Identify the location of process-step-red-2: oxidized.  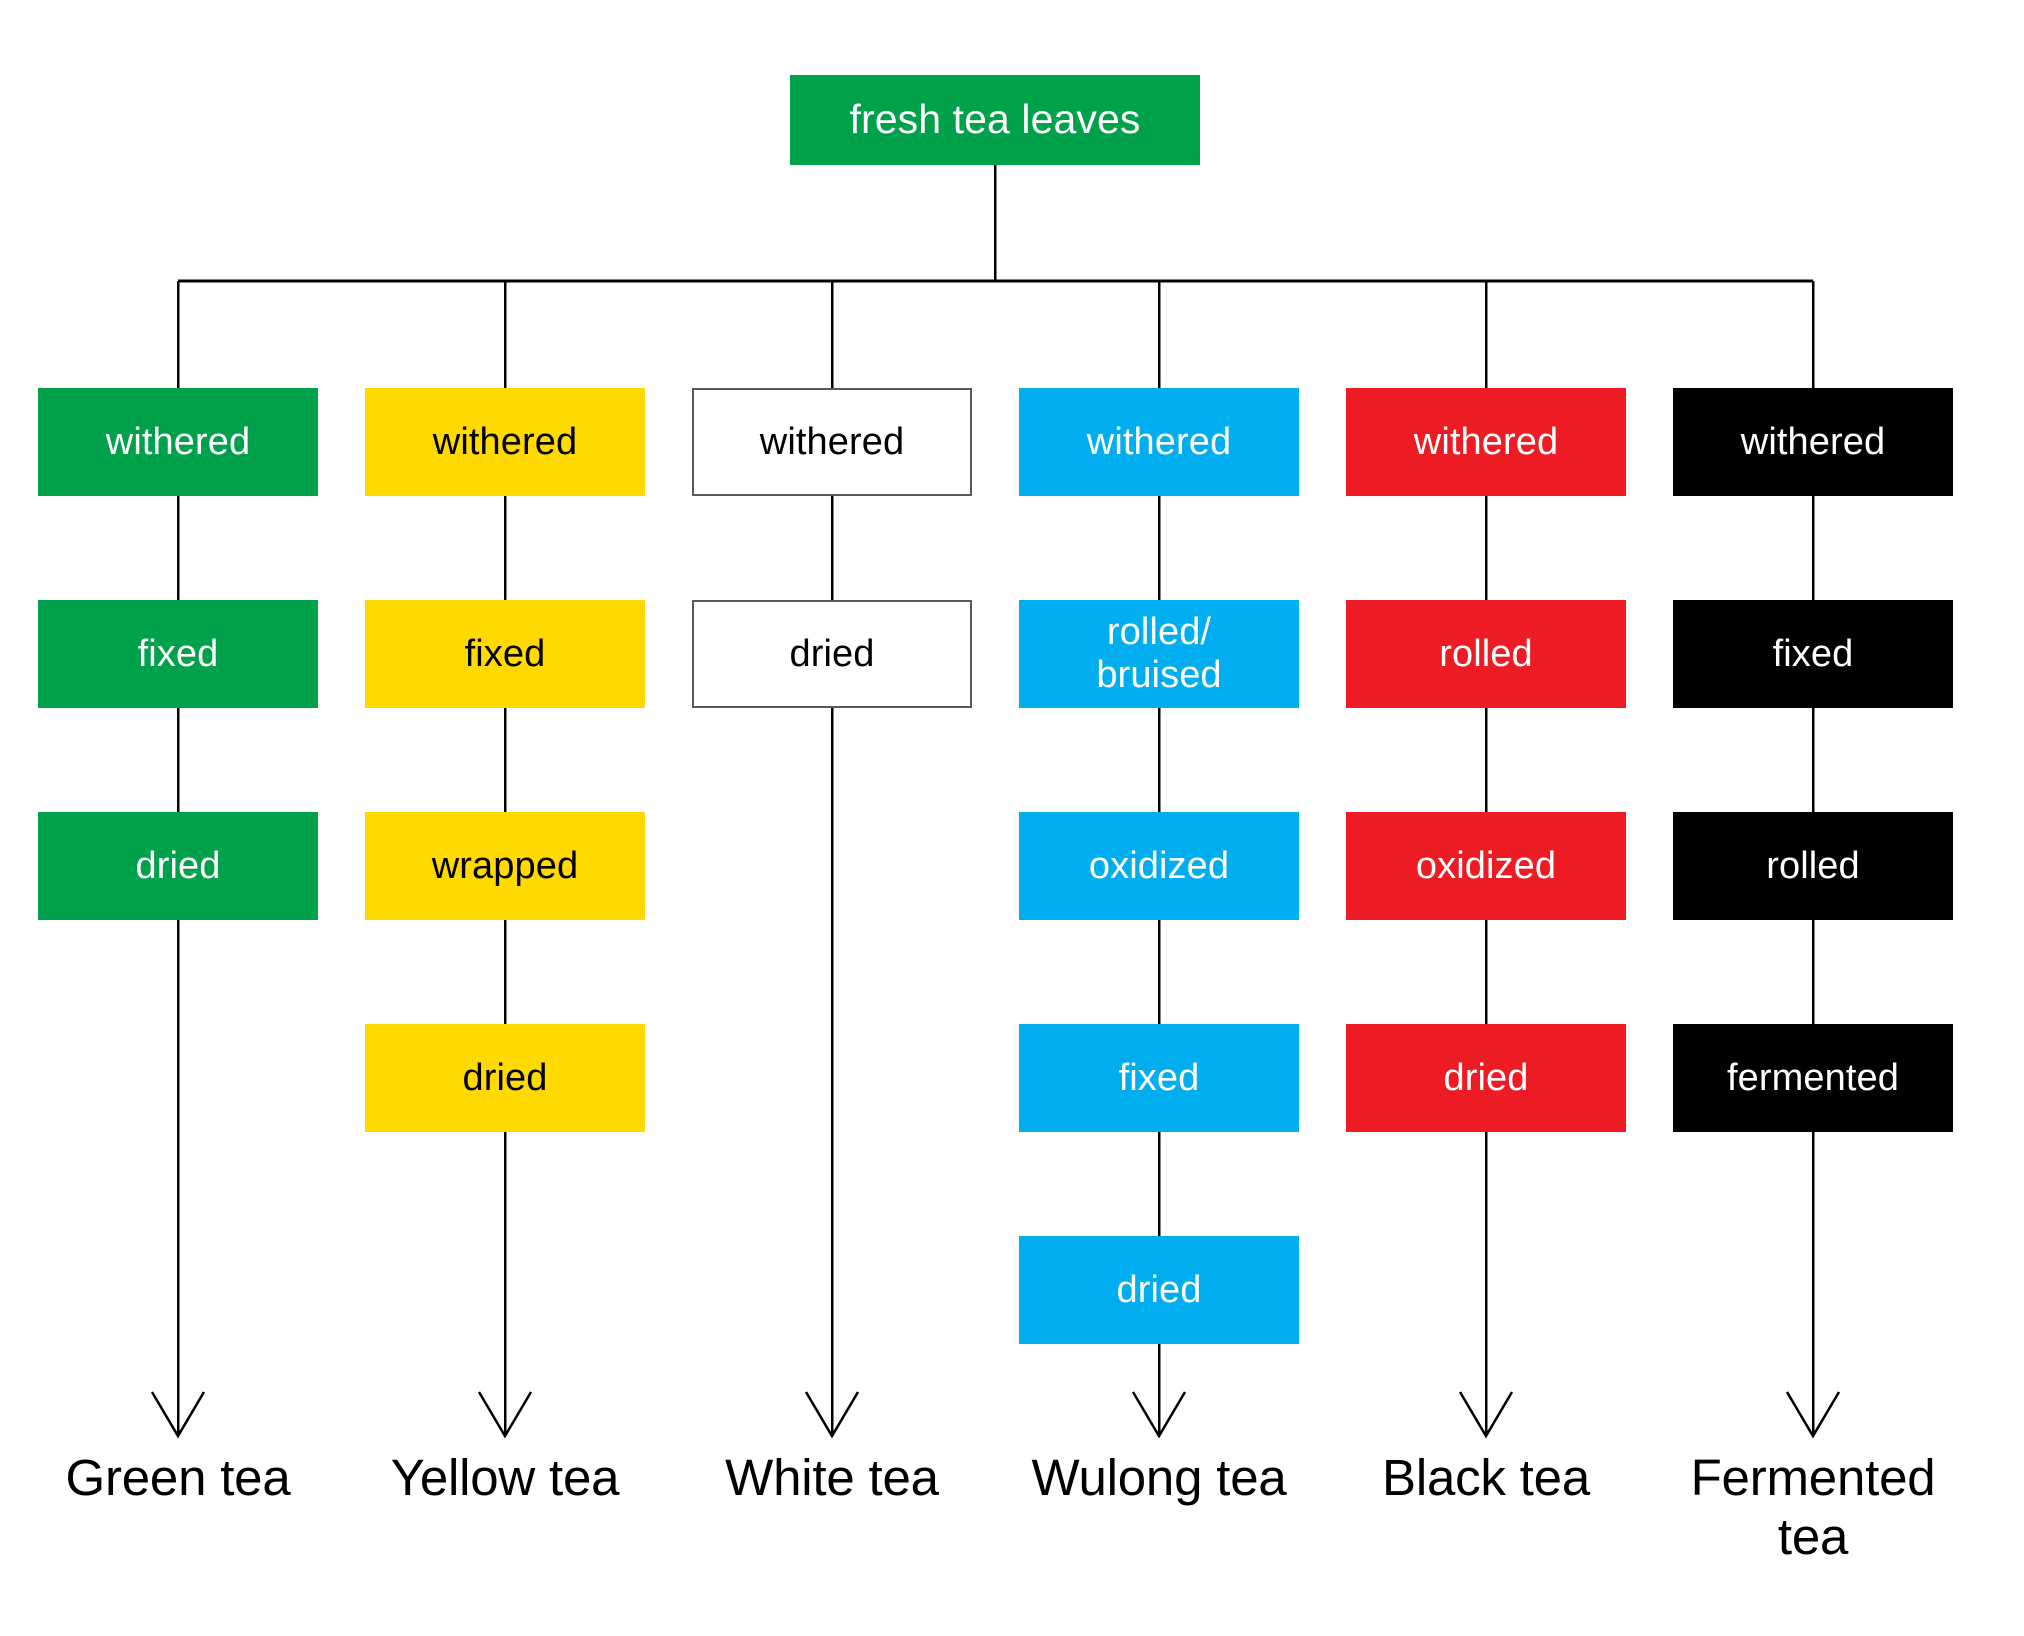
(1486, 866).